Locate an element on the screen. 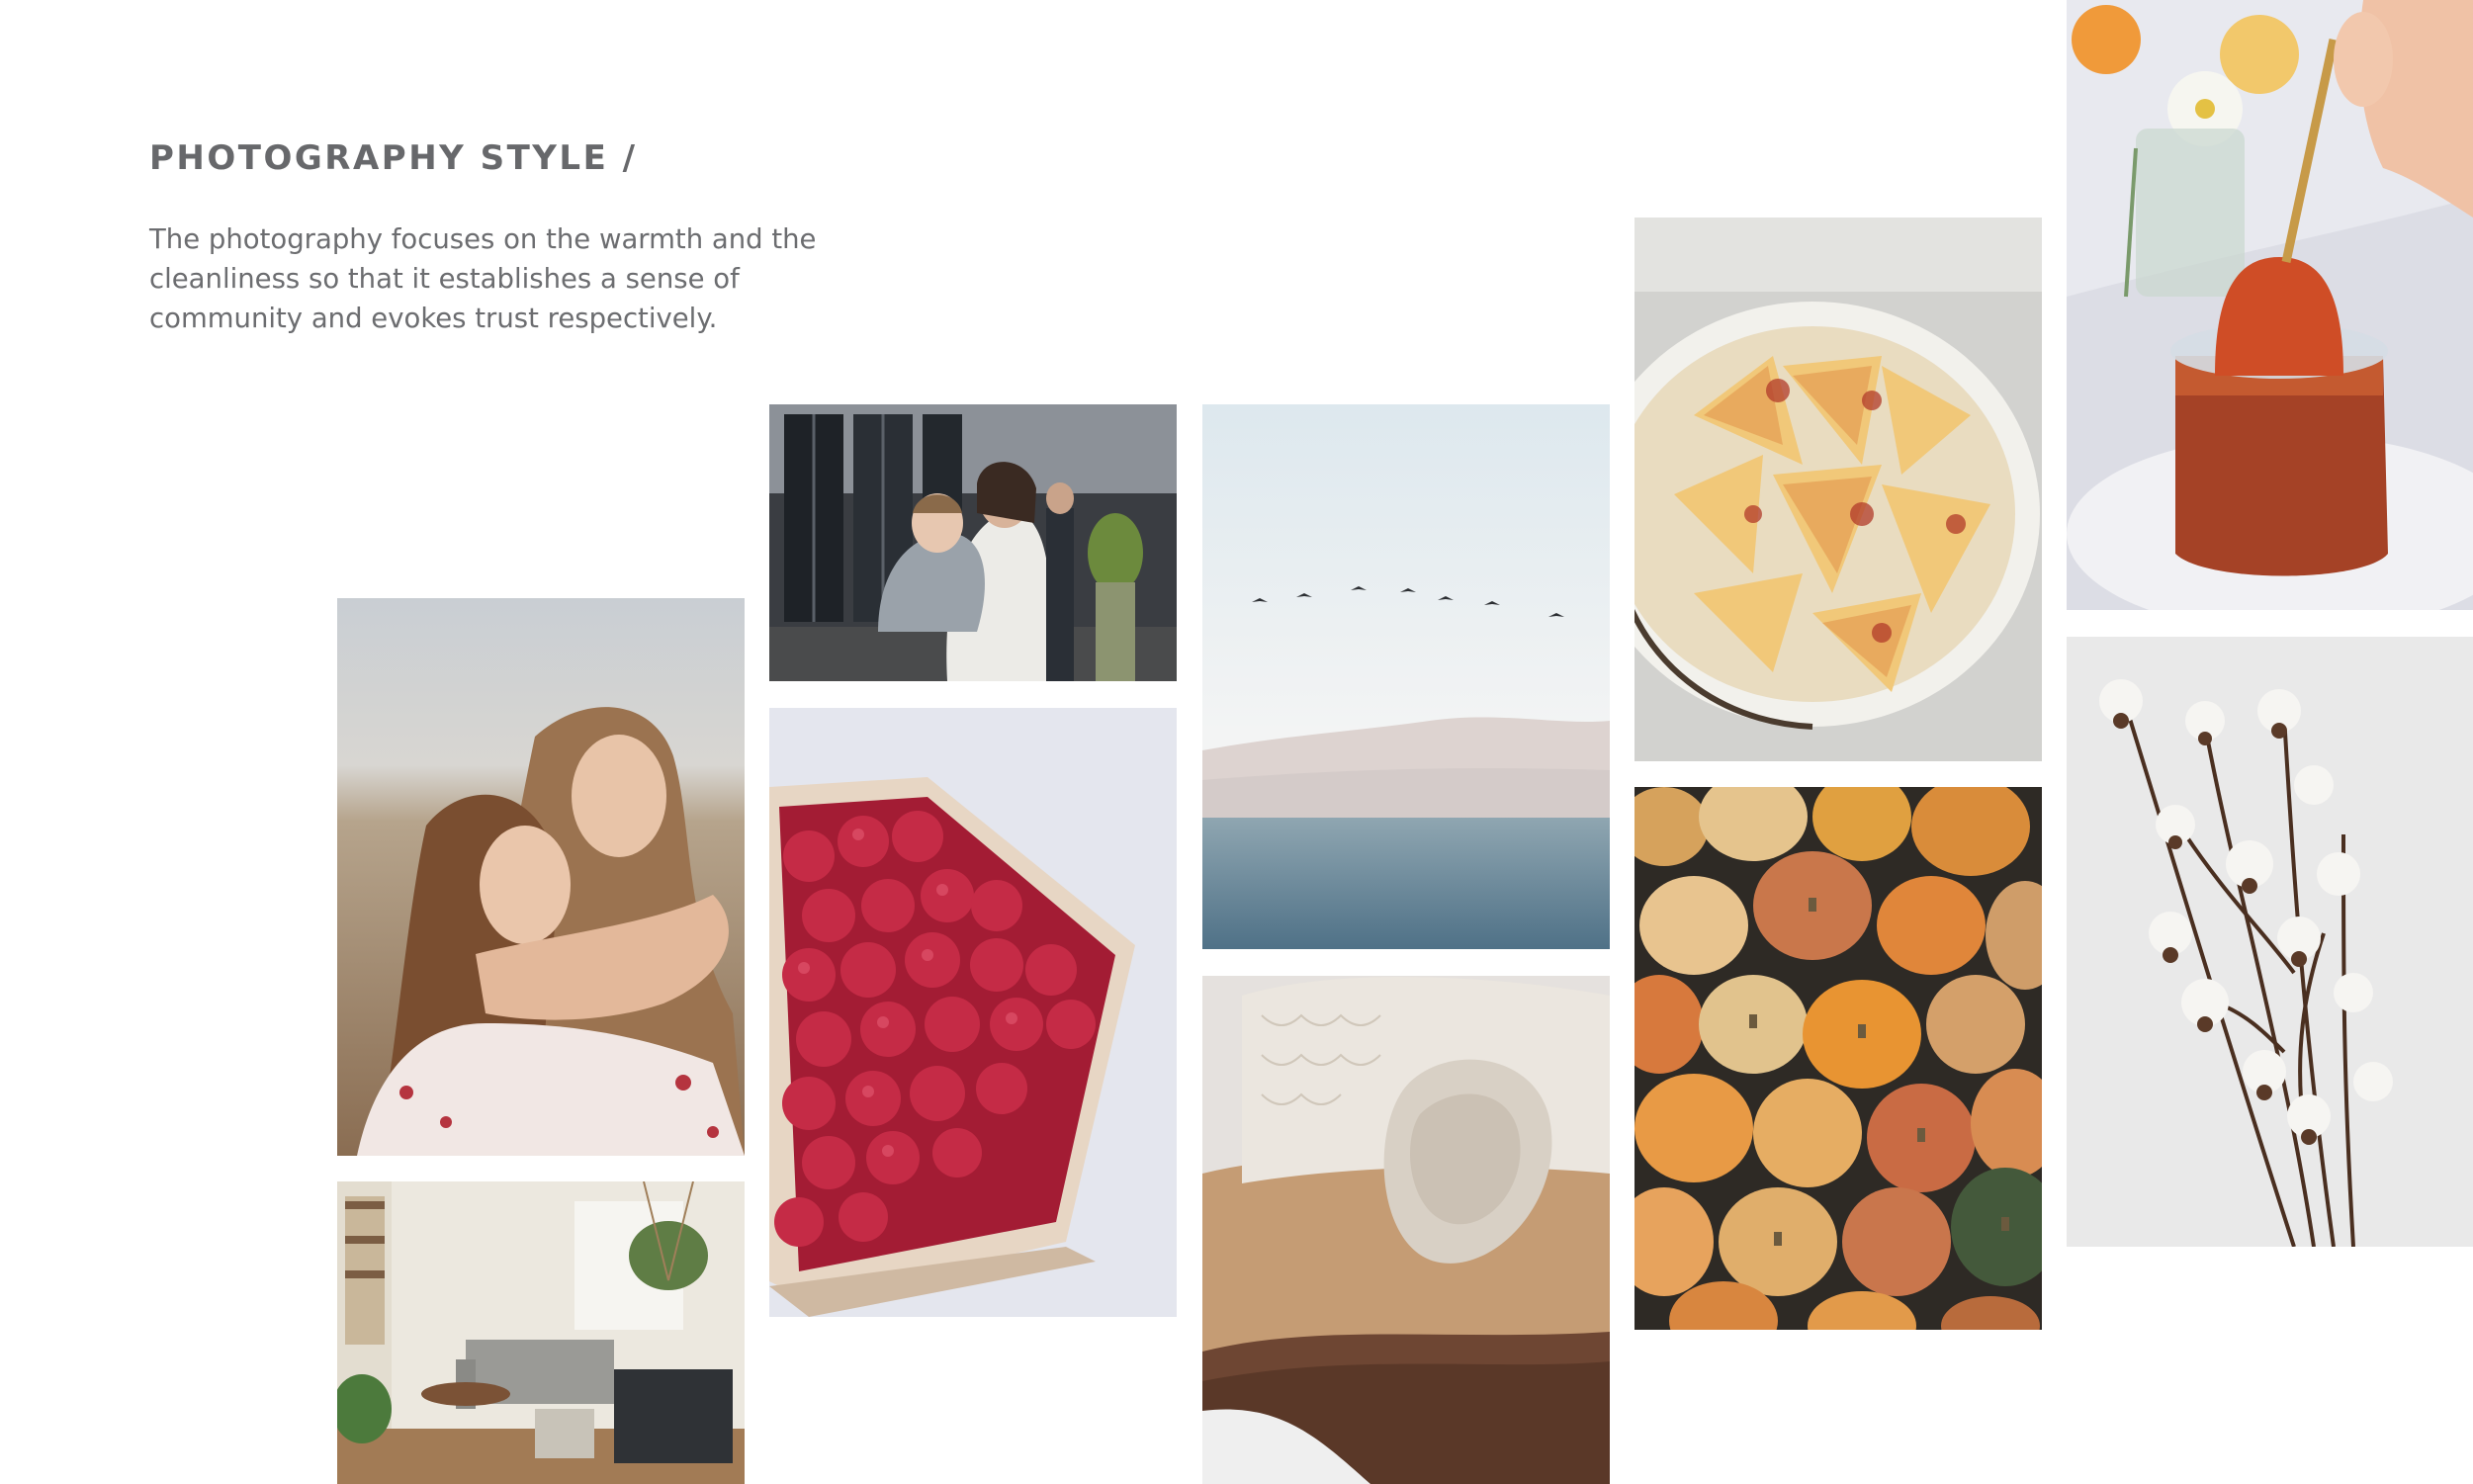 The width and height of the screenshot is (2473, 1484). photo-jam-jar-with-spoon is located at coordinates (2270, 305).